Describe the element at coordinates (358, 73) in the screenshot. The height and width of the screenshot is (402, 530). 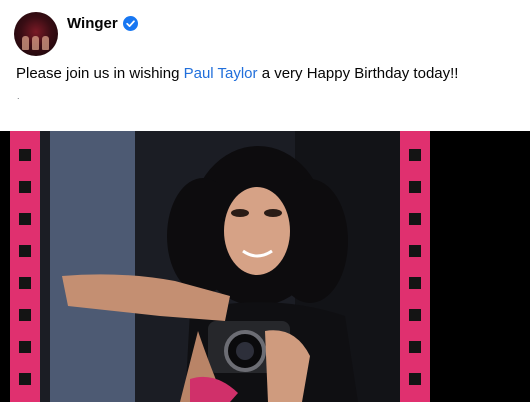
I see `post-text-after: a very Happy Birthday today!!` at that location.